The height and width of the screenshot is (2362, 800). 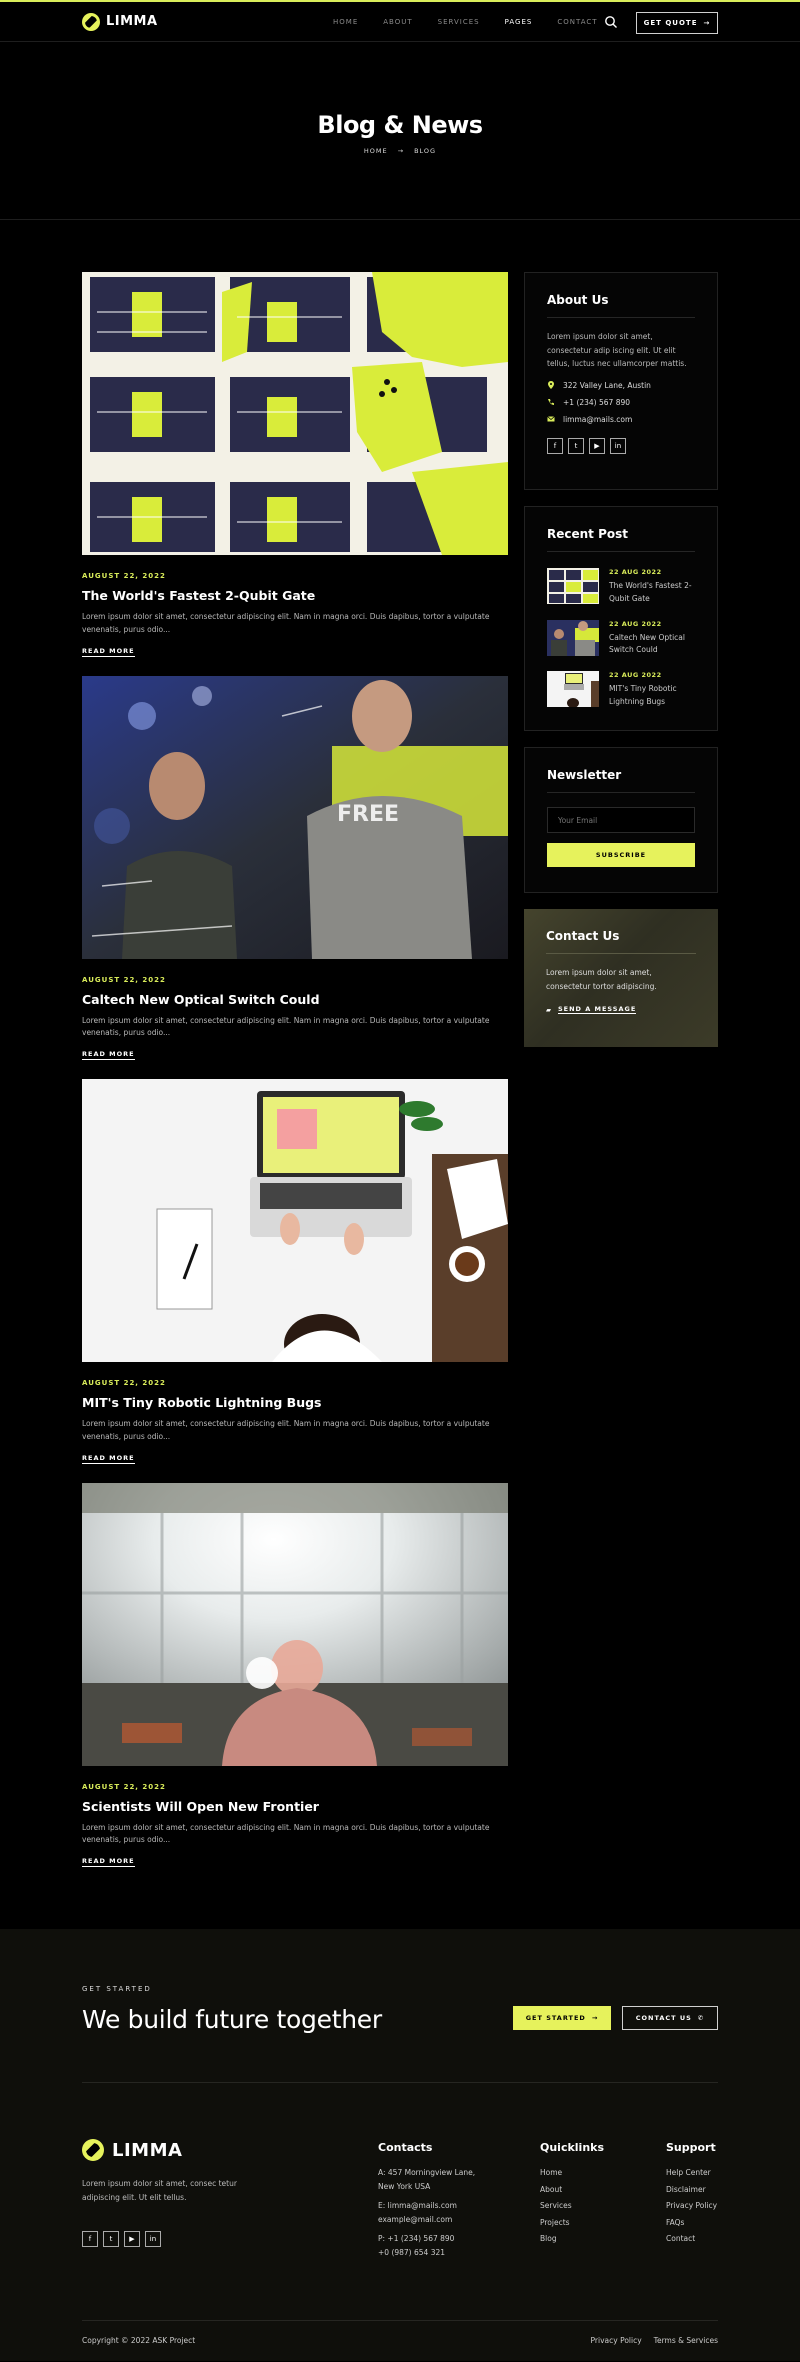 I want to click on recent-post-date: 22 AUG 2022, so click(x=635, y=572).